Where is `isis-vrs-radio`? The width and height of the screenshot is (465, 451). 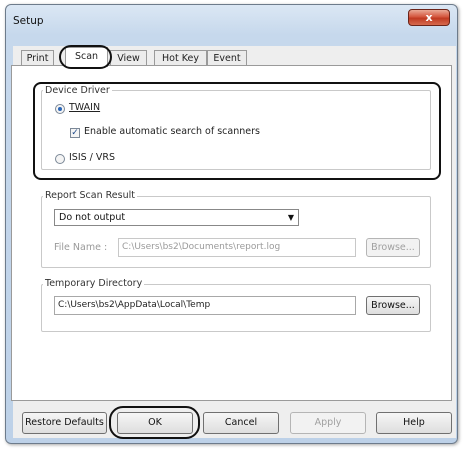 isis-vrs-radio is located at coordinates (60, 159).